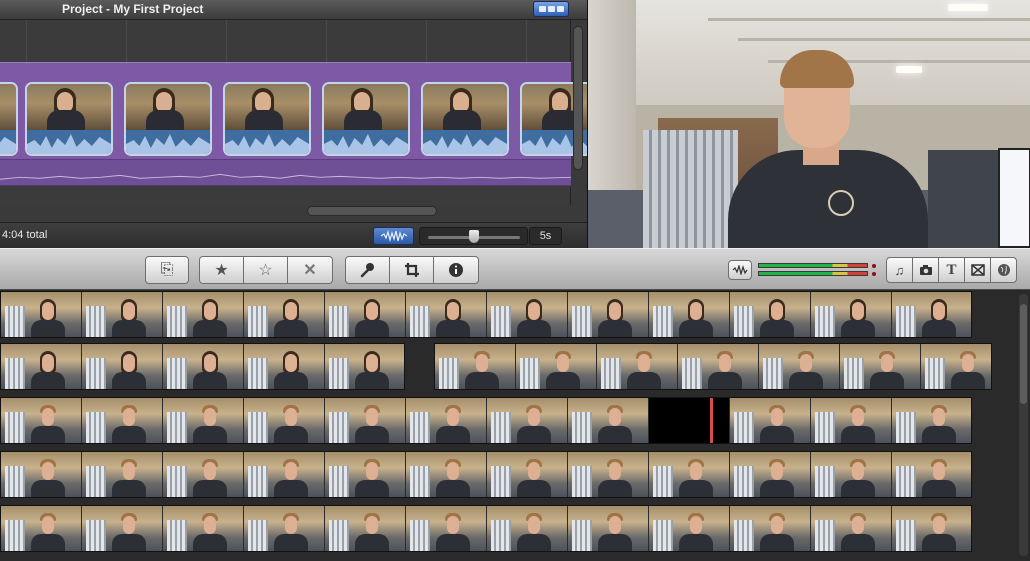 This screenshot has width=1030, height=561. Describe the element at coordinates (393, 236) in the screenshot. I see `show-waveform-button` at that location.